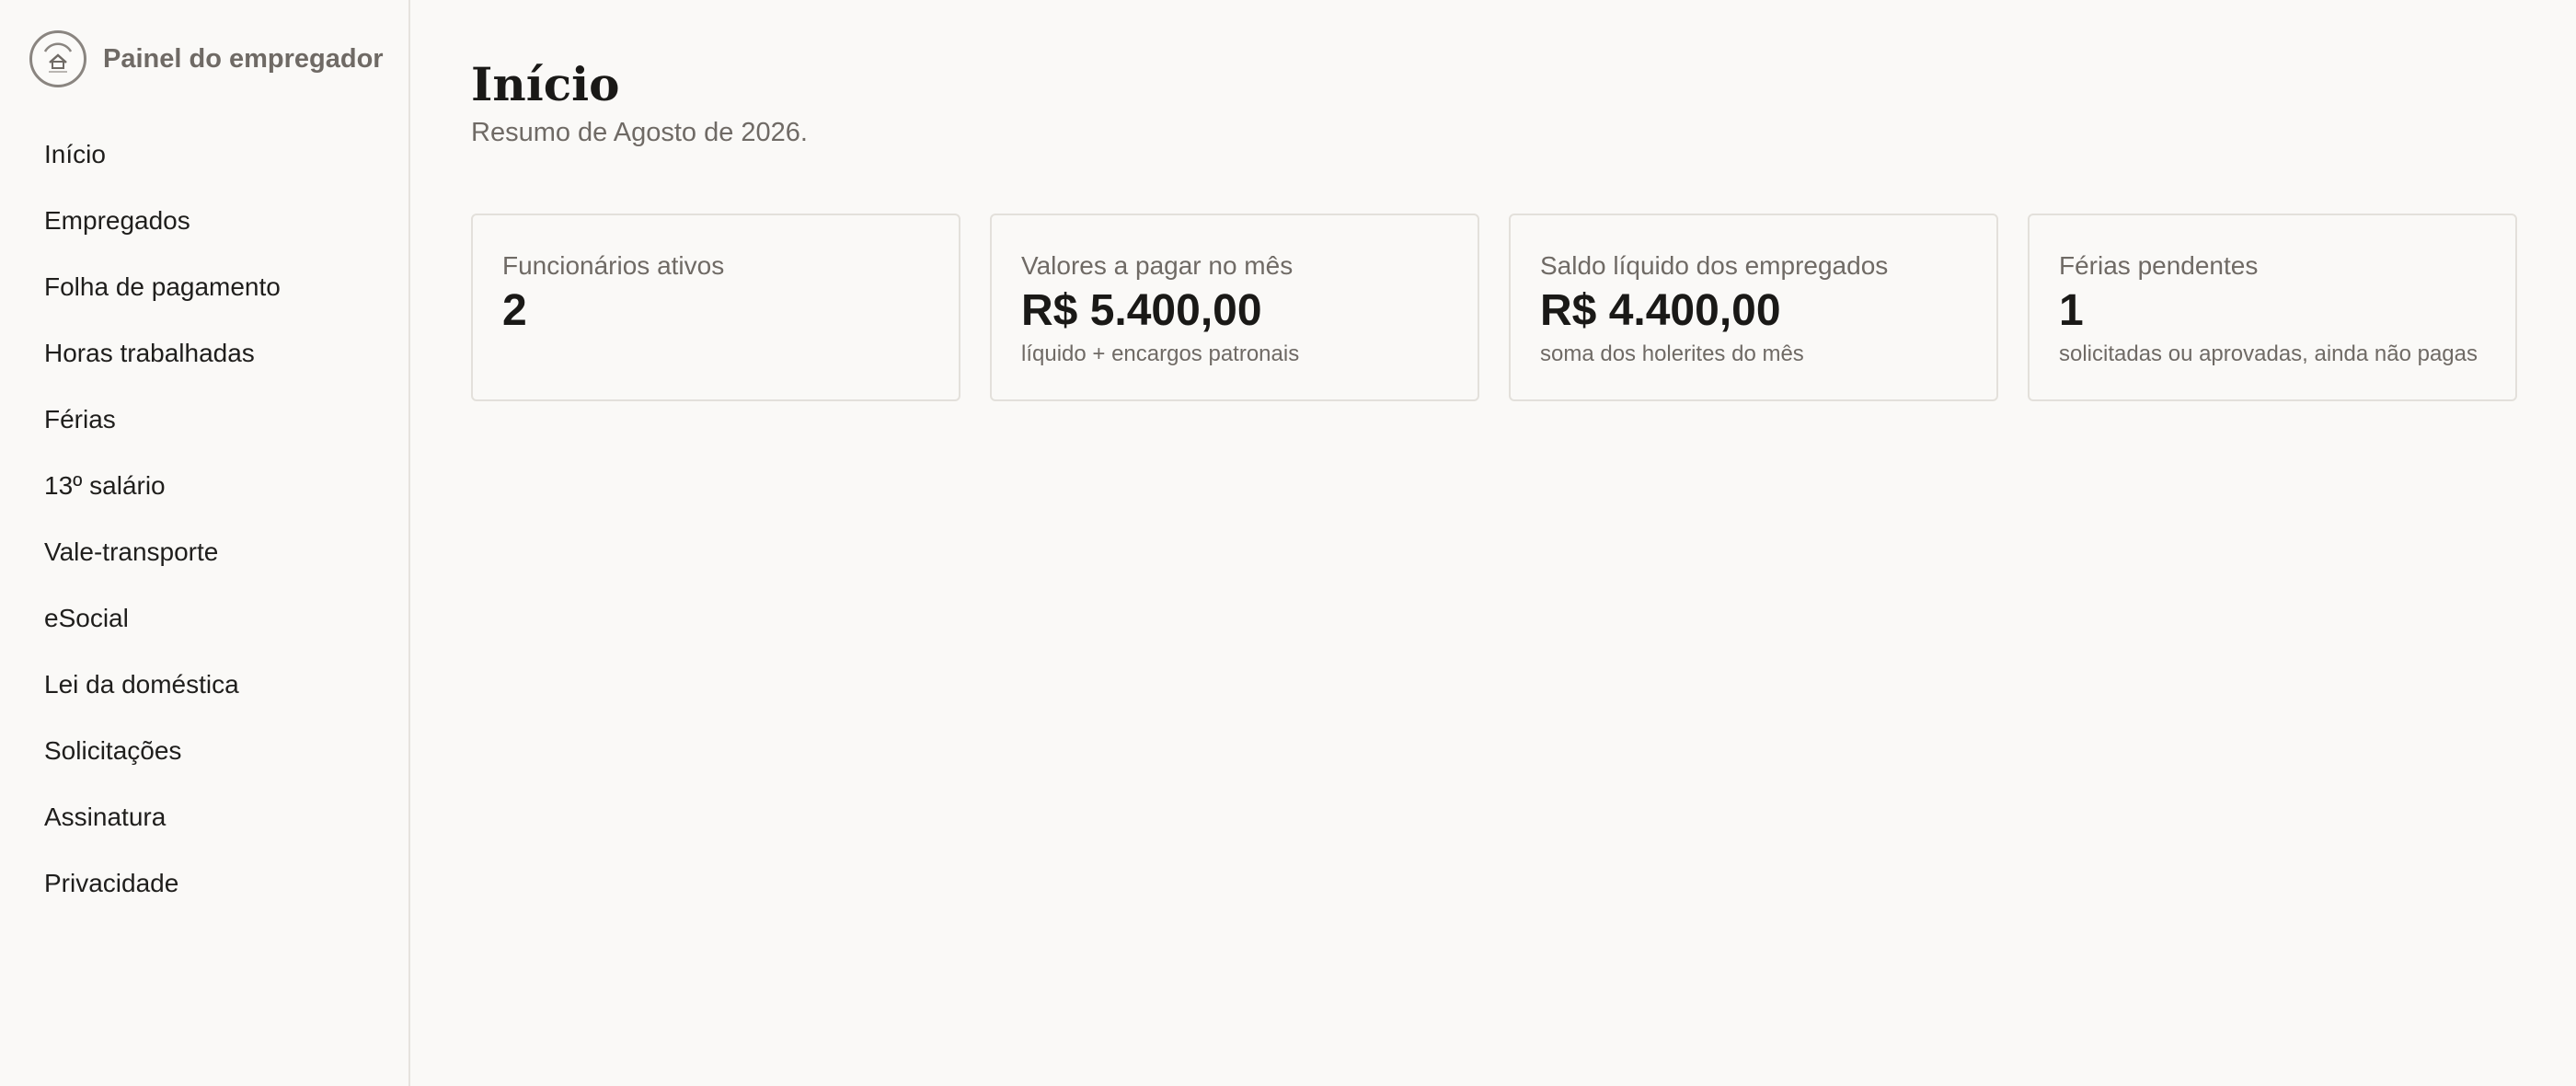 The image size is (2576, 1086). What do you see at coordinates (613, 265) in the screenshot?
I see `card-label: Funcionários ativos` at bounding box center [613, 265].